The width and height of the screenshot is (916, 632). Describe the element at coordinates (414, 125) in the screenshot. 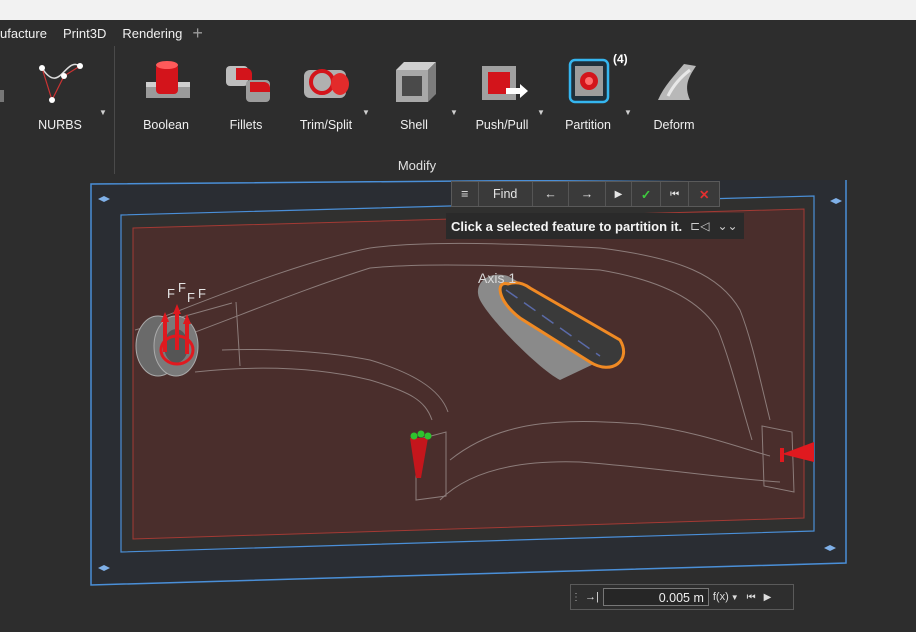

I see `shell-label: Shell` at that location.